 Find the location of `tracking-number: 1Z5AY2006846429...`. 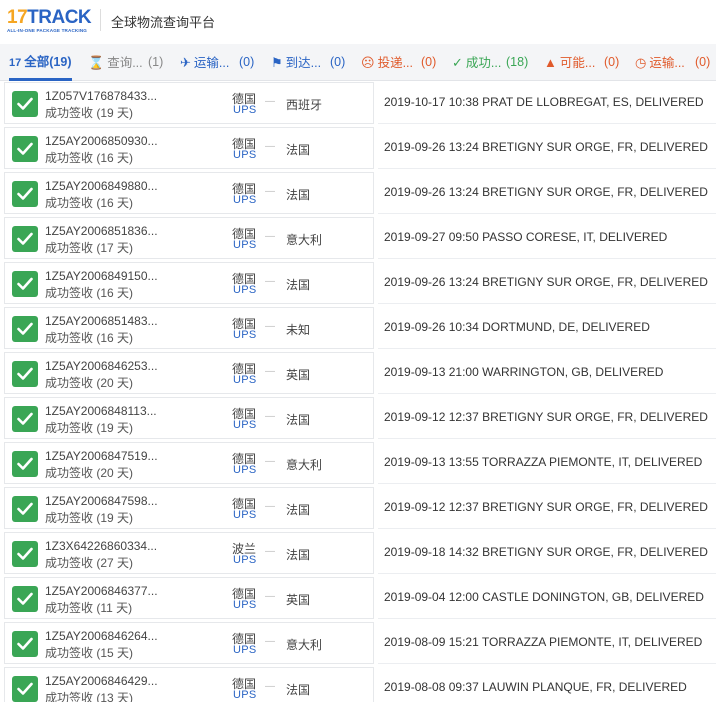

tracking-number: 1Z5AY2006846429... is located at coordinates (101, 681).